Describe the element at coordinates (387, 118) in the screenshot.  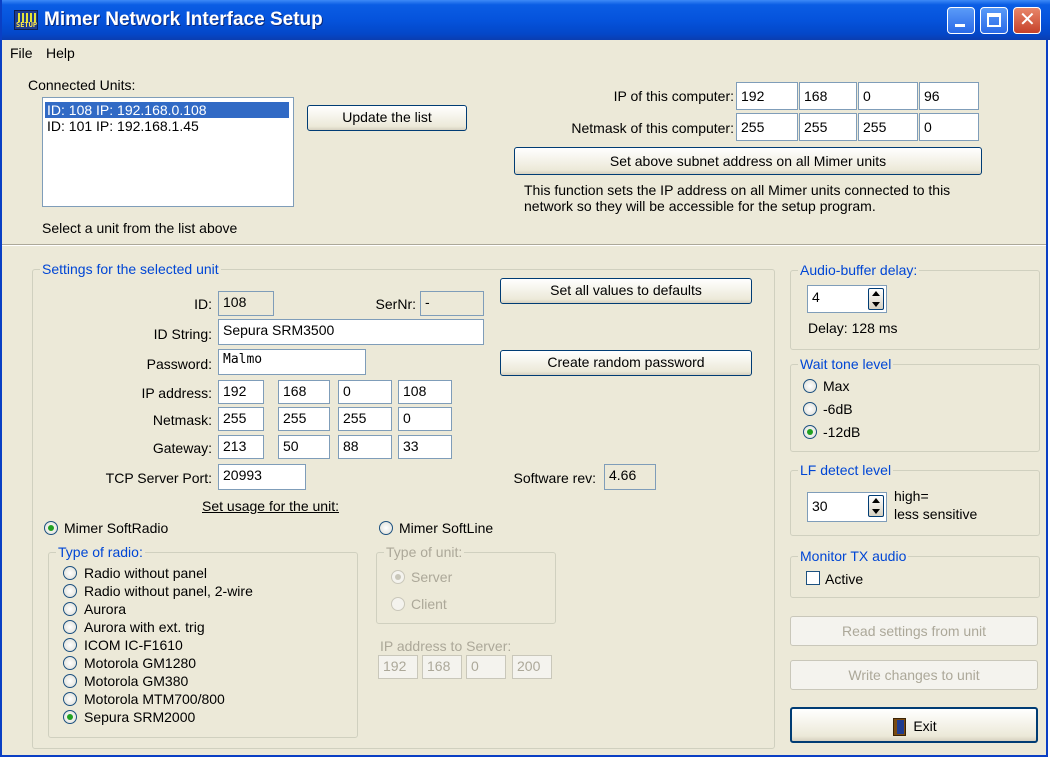
I see `update-list-button: Update the list` at that location.